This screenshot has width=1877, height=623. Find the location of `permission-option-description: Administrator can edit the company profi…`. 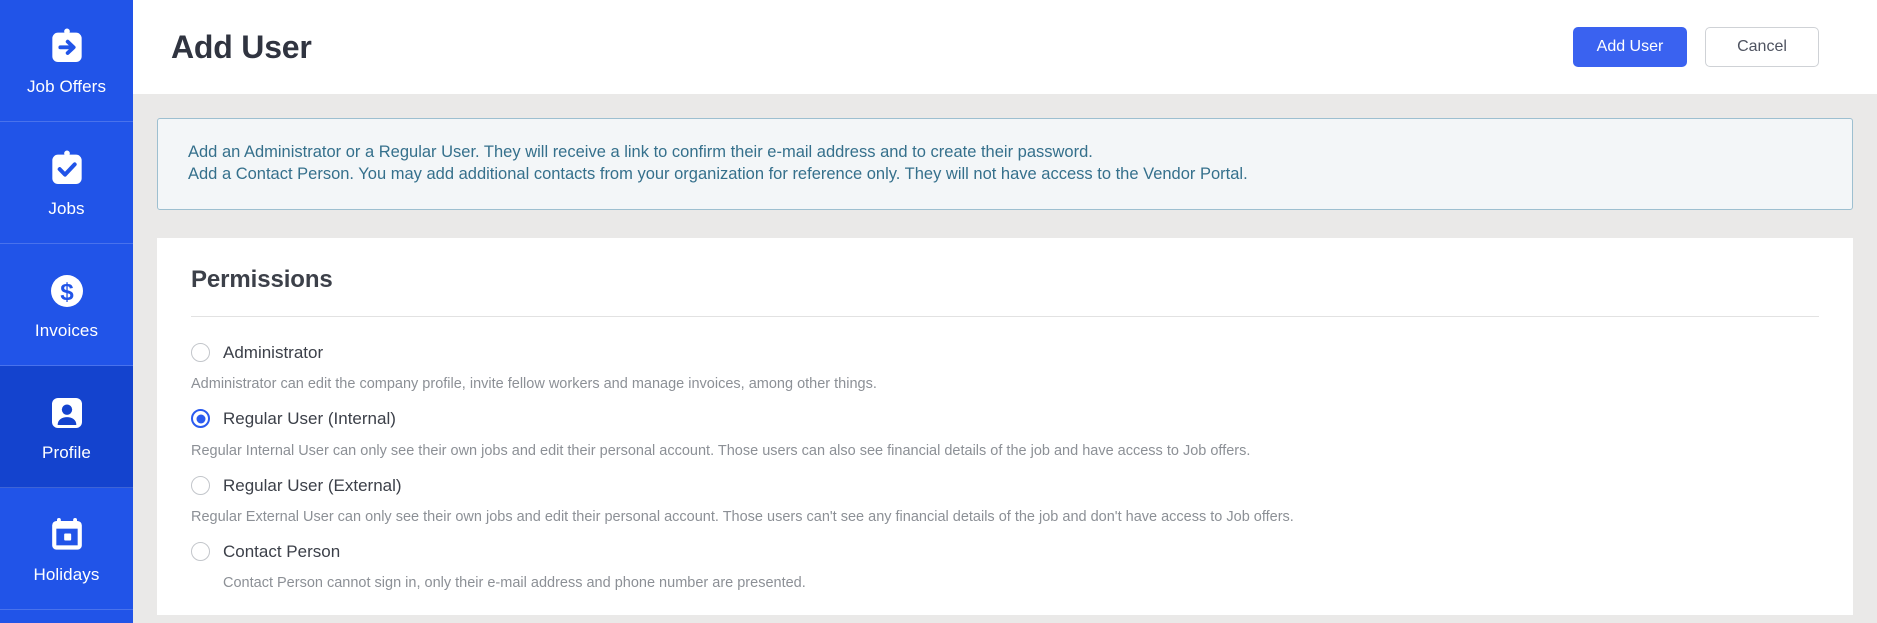

permission-option-description: Administrator can edit the company profi… is located at coordinates (534, 384).